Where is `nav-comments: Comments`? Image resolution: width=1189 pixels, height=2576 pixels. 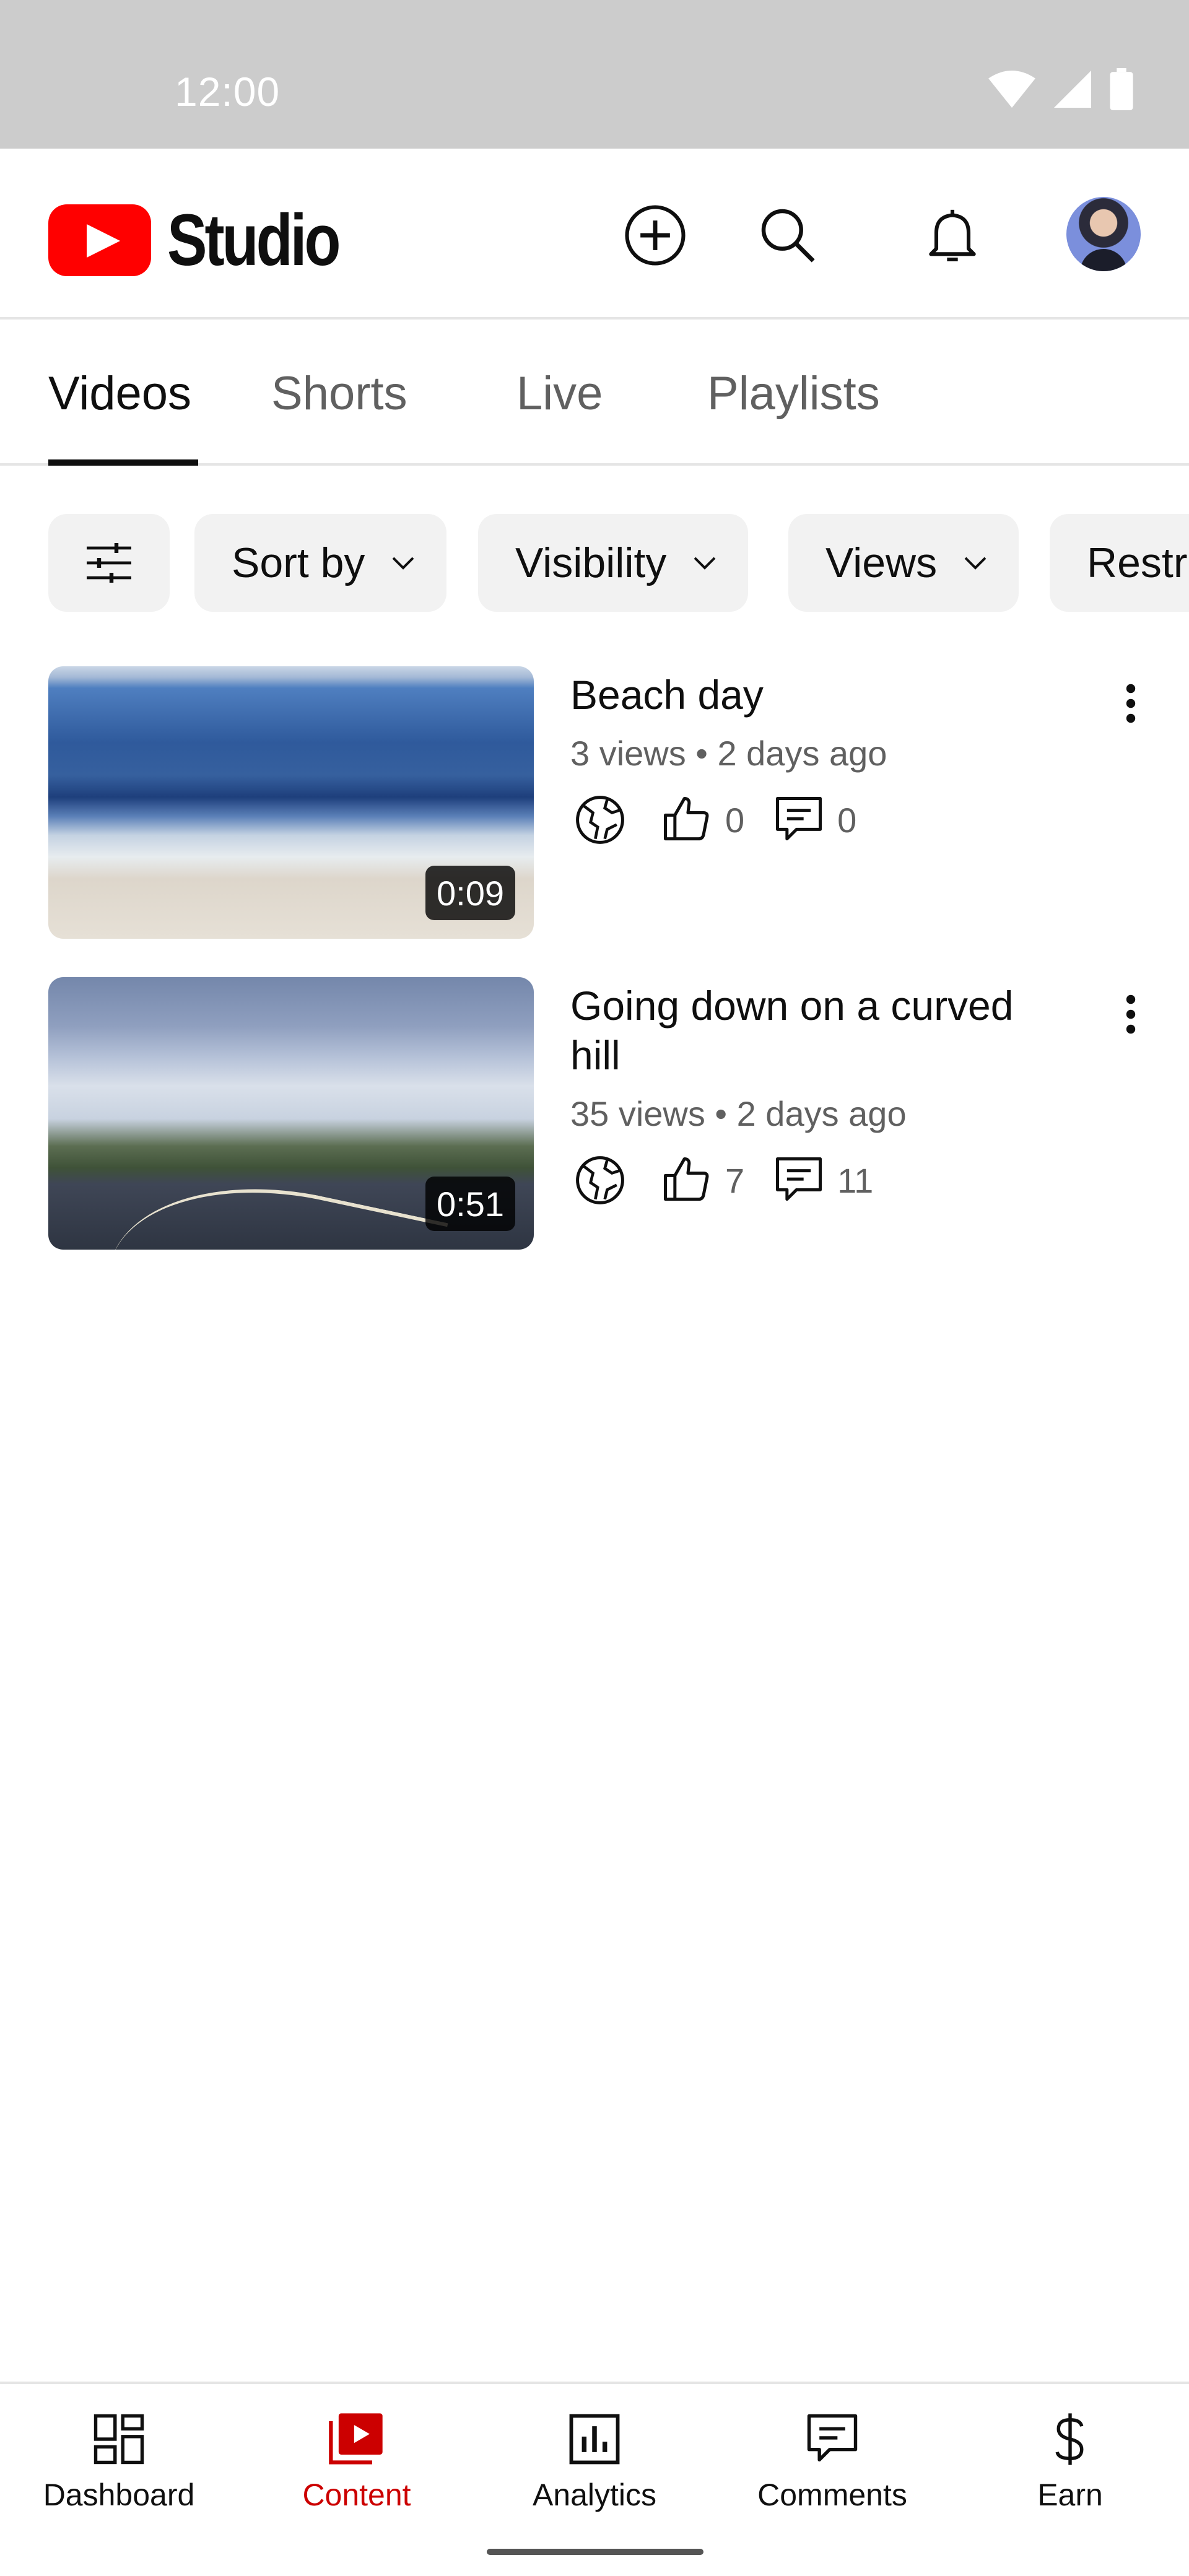
nav-comments: Comments is located at coordinates (832, 2456).